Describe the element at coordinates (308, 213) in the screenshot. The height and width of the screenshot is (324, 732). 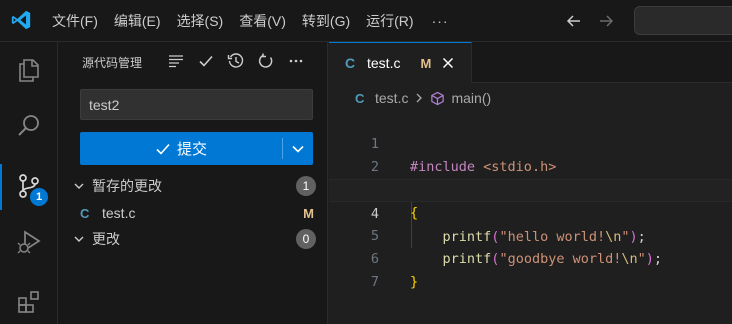
I see `modified-status-badge: M` at that location.